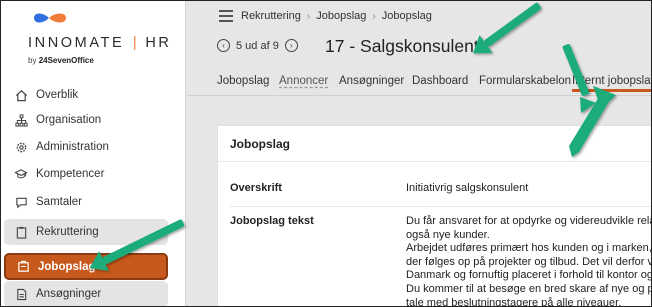  Describe the element at coordinates (137, 245) in the screenshot. I see `arrow-to-sidebar-icon` at that location.